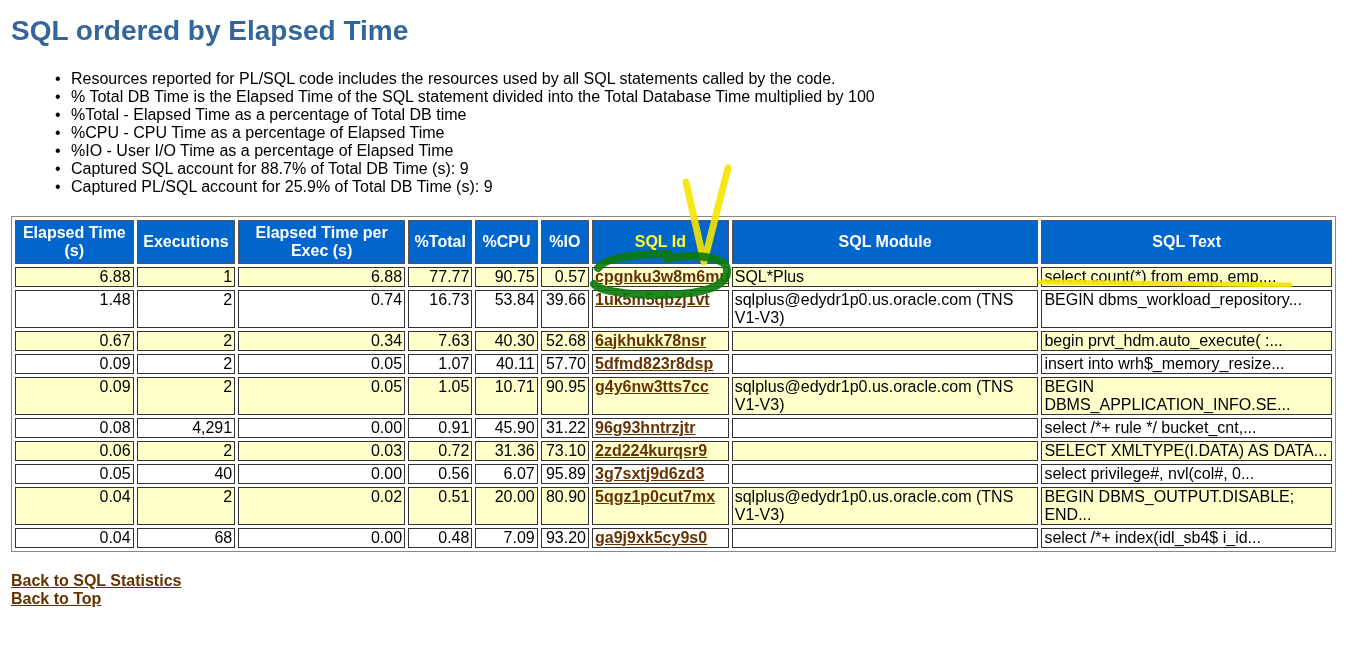 Image resolution: width=1358 pixels, height=646 pixels. What do you see at coordinates (440, 340) in the screenshot?
I see `table-cell: 7.63` at bounding box center [440, 340].